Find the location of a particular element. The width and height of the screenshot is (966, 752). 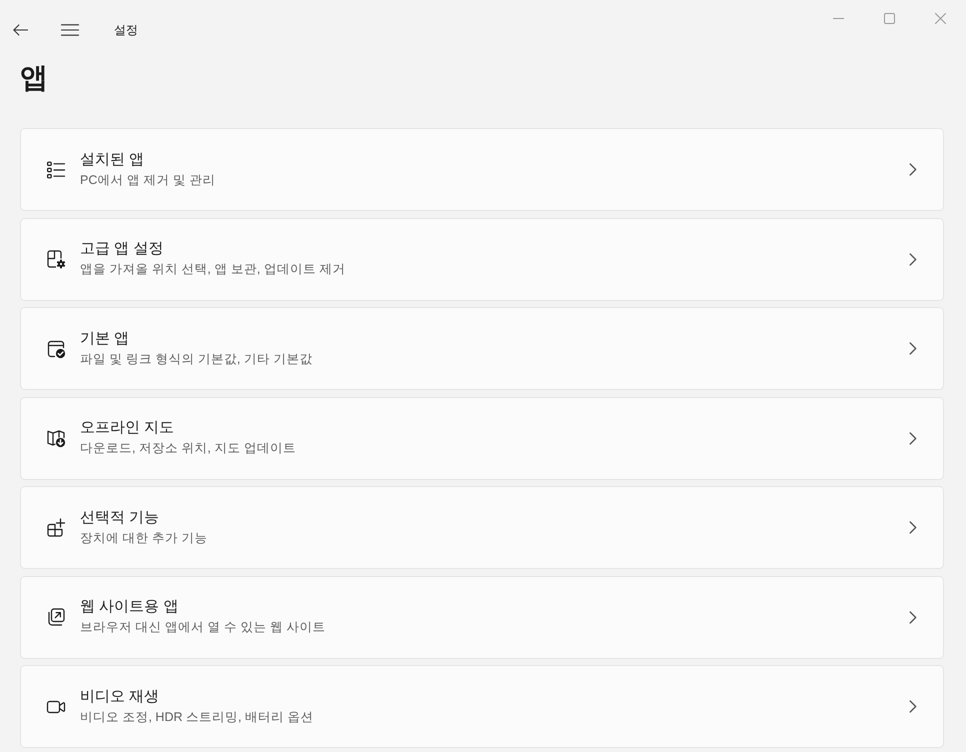

settings-card: 오프라인 지도 다운로드, 저장소 위치, 지도 업데이트 is located at coordinates (482, 438).